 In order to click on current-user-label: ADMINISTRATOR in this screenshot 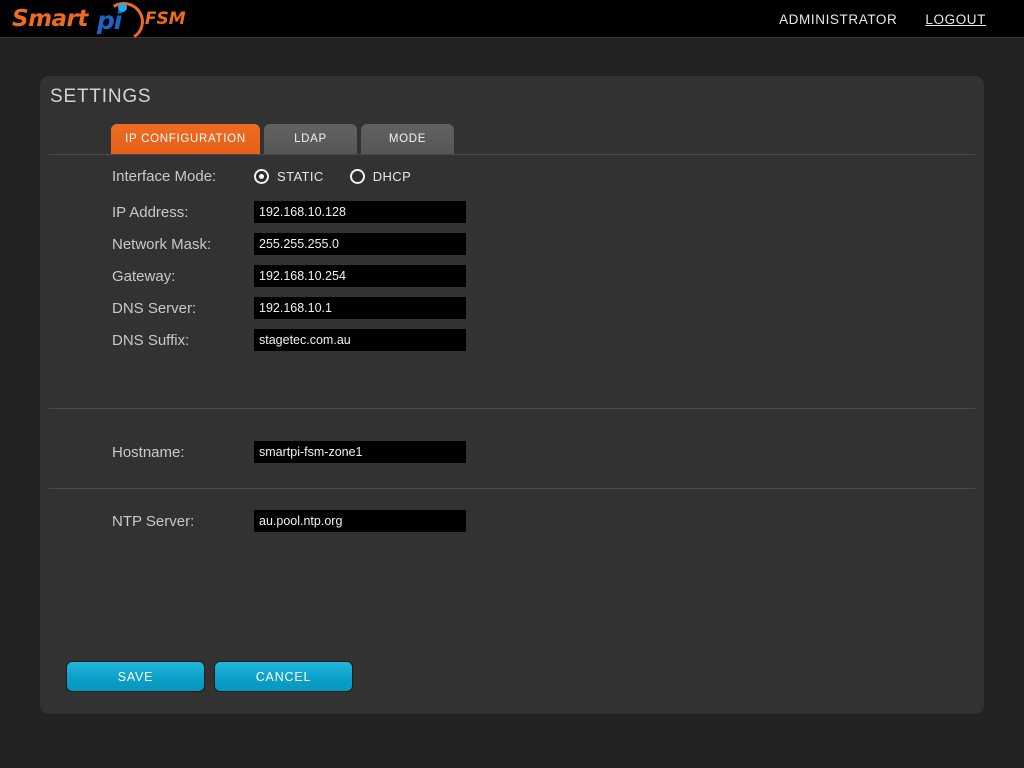, I will do `click(838, 19)`.